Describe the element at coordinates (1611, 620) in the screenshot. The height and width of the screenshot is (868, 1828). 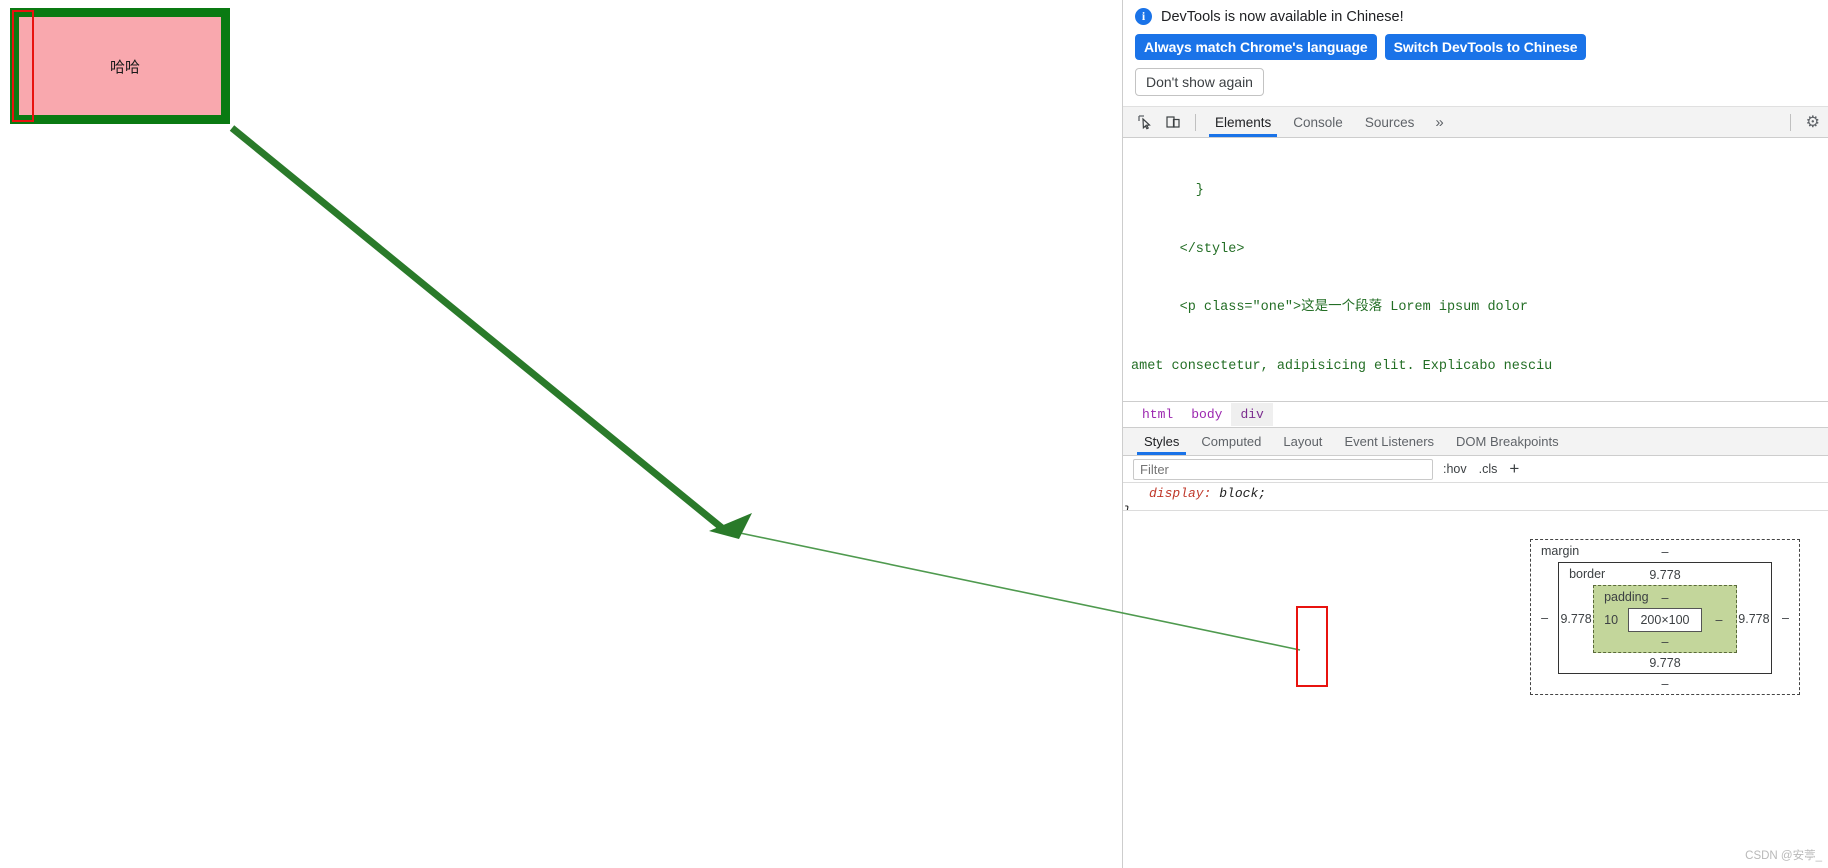
I see `padding-left-value: 10` at that location.